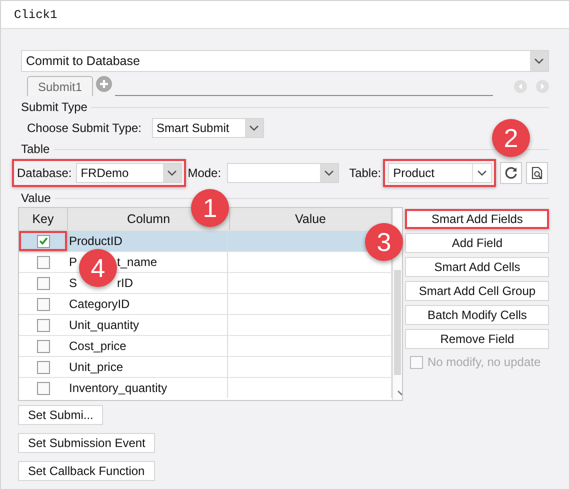  Describe the element at coordinates (86, 471) in the screenshot. I see `settings-button: Set Callback Function` at that location.